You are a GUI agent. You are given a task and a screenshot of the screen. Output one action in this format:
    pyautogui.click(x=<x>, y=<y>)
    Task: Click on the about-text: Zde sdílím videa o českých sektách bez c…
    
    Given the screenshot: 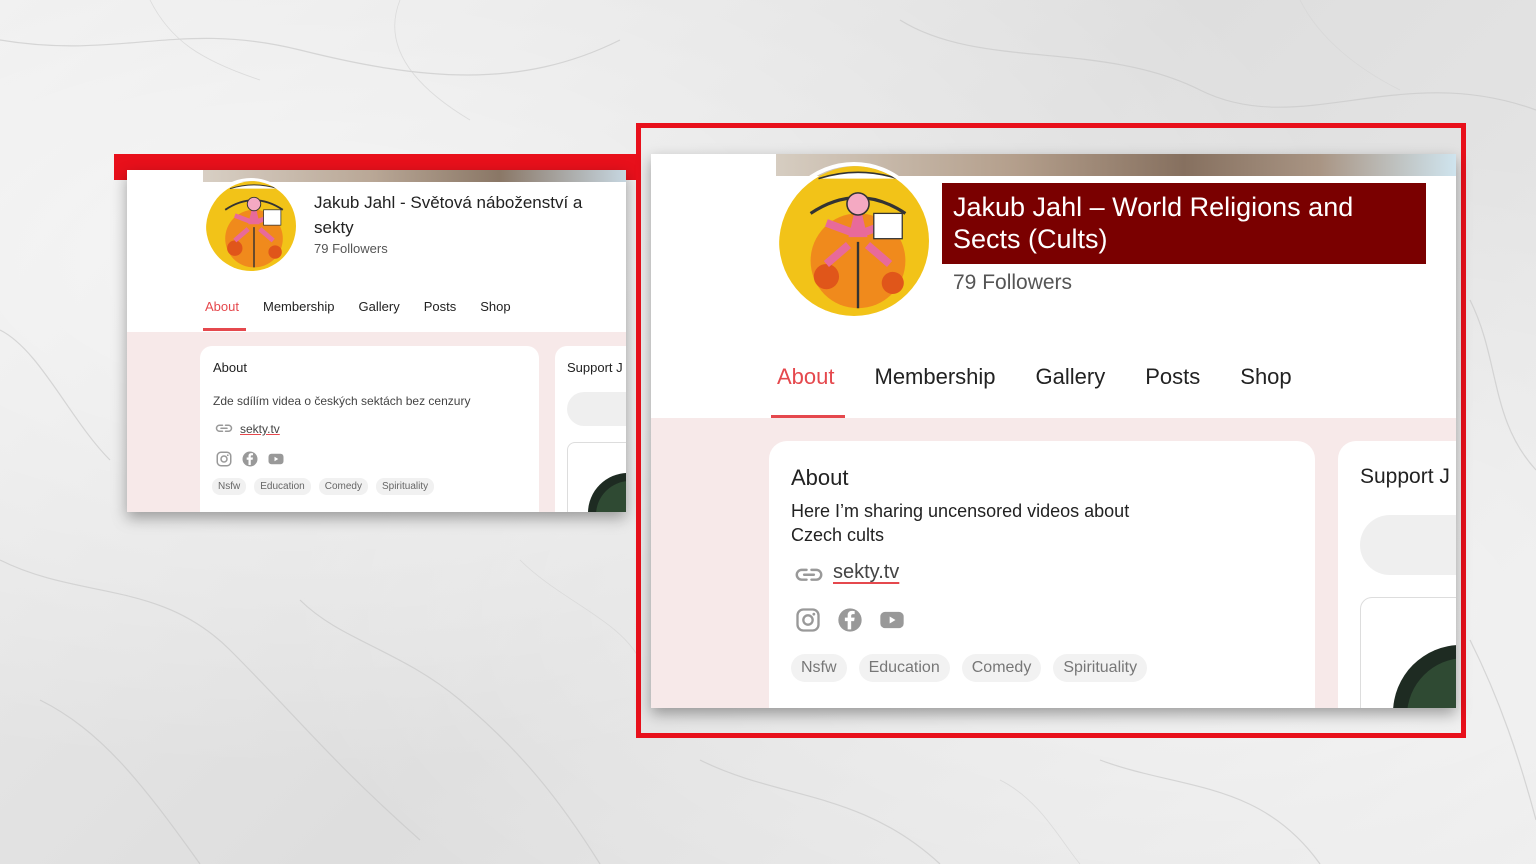 What is the action you would take?
    pyautogui.click(x=342, y=401)
    